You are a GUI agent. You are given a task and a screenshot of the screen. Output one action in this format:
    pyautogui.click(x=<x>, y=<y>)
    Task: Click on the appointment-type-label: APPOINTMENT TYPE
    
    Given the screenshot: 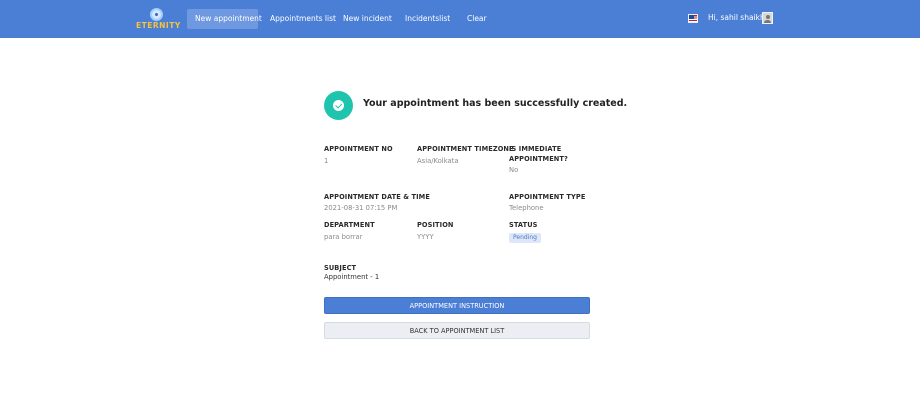 What is the action you would take?
    pyautogui.click(x=547, y=197)
    